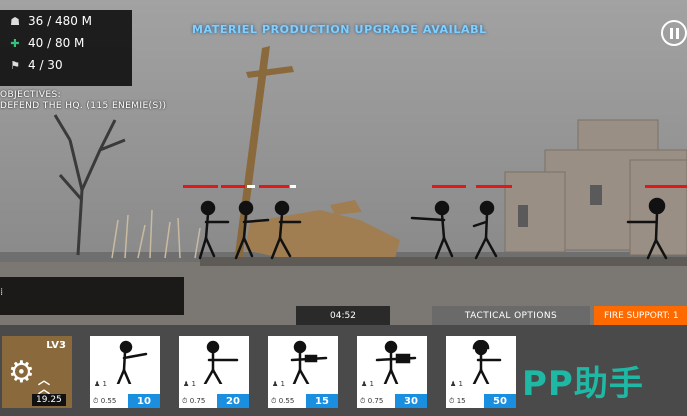 The image size is (687, 416). I want to click on rifleman-icon, so click(132, 362).